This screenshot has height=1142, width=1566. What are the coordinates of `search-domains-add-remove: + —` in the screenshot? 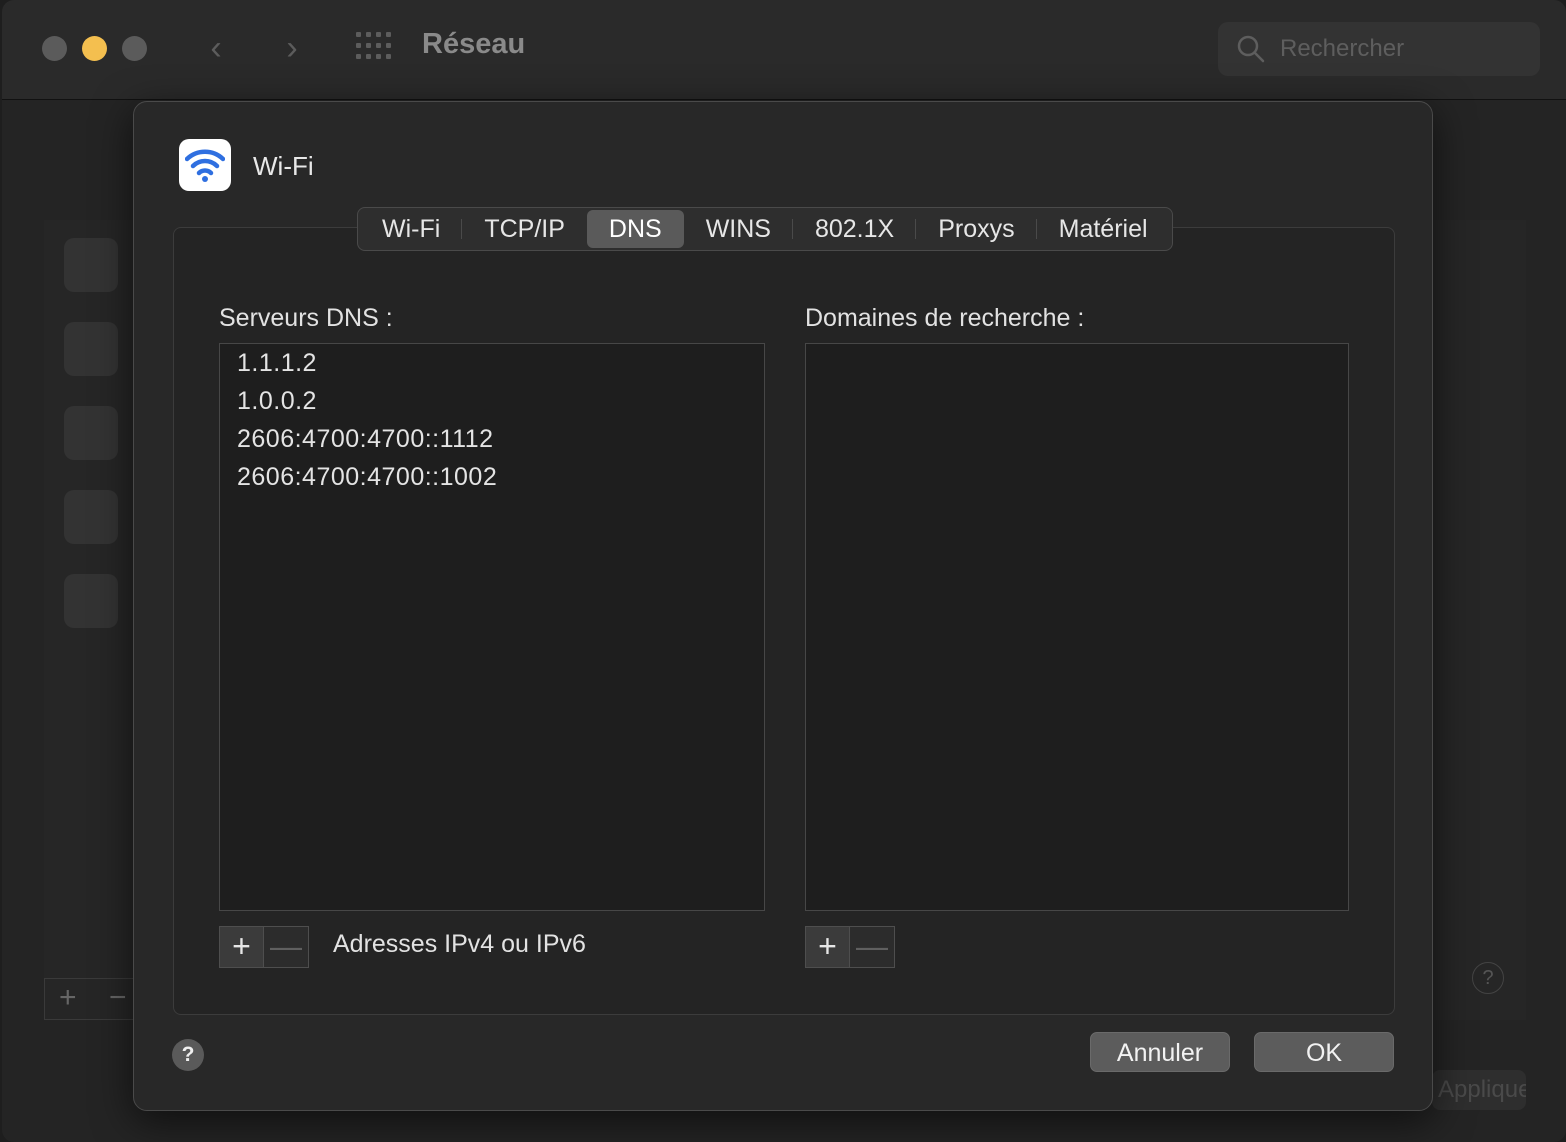 It's located at (850, 947).